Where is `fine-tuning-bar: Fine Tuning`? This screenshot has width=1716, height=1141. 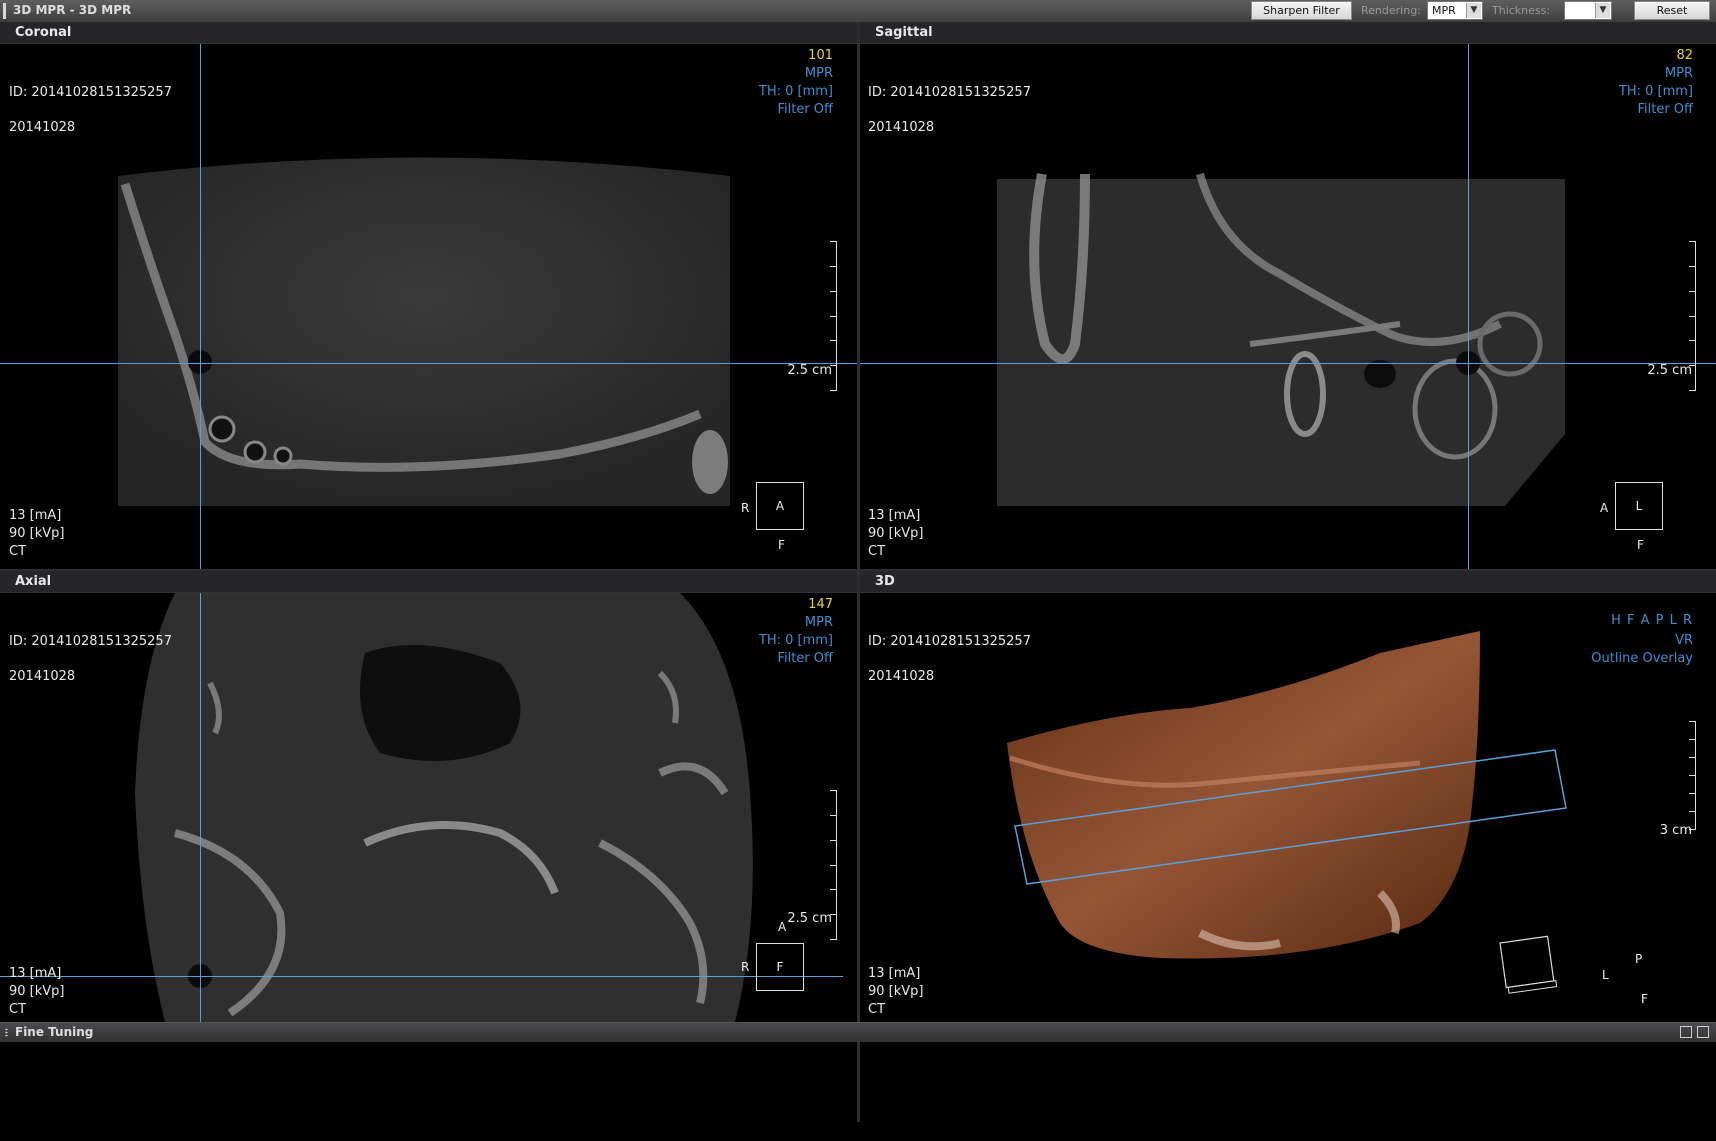 fine-tuning-bar: Fine Tuning is located at coordinates (858, 1032).